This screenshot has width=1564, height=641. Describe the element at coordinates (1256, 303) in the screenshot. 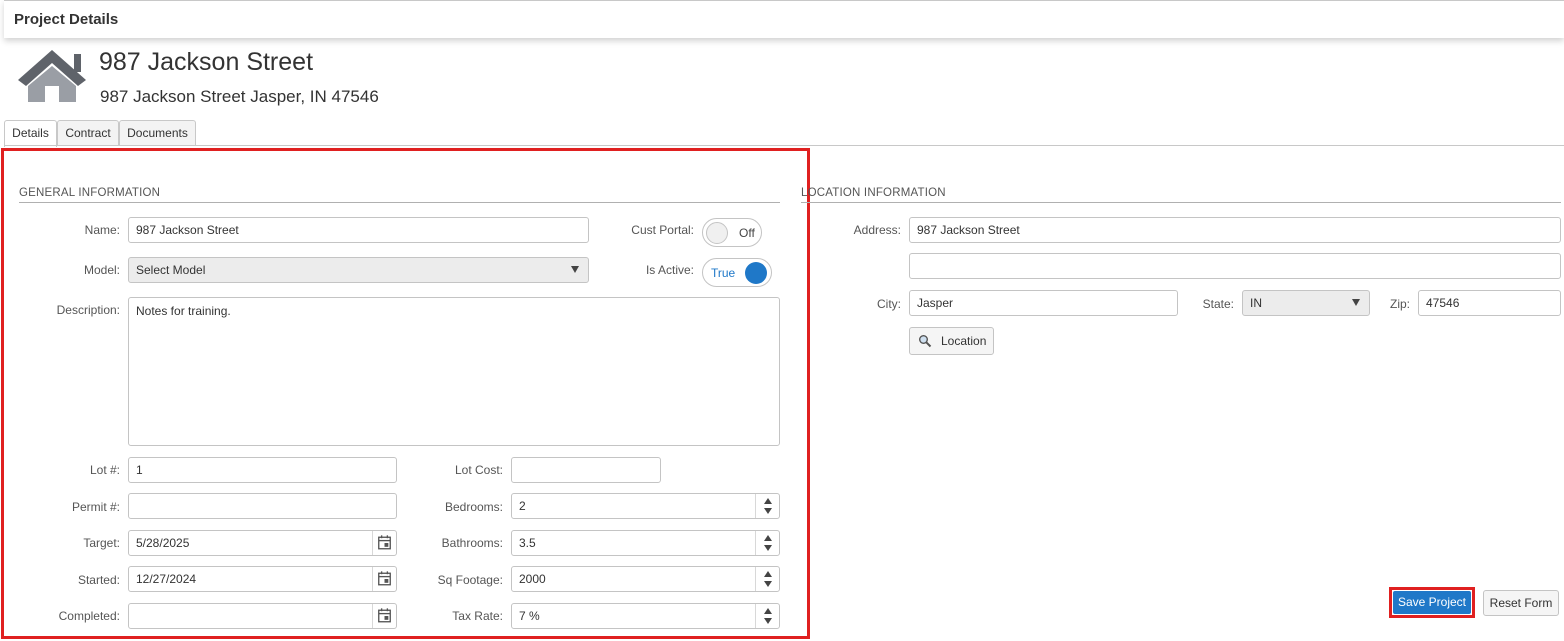

I see `state-select-value: IN` at that location.